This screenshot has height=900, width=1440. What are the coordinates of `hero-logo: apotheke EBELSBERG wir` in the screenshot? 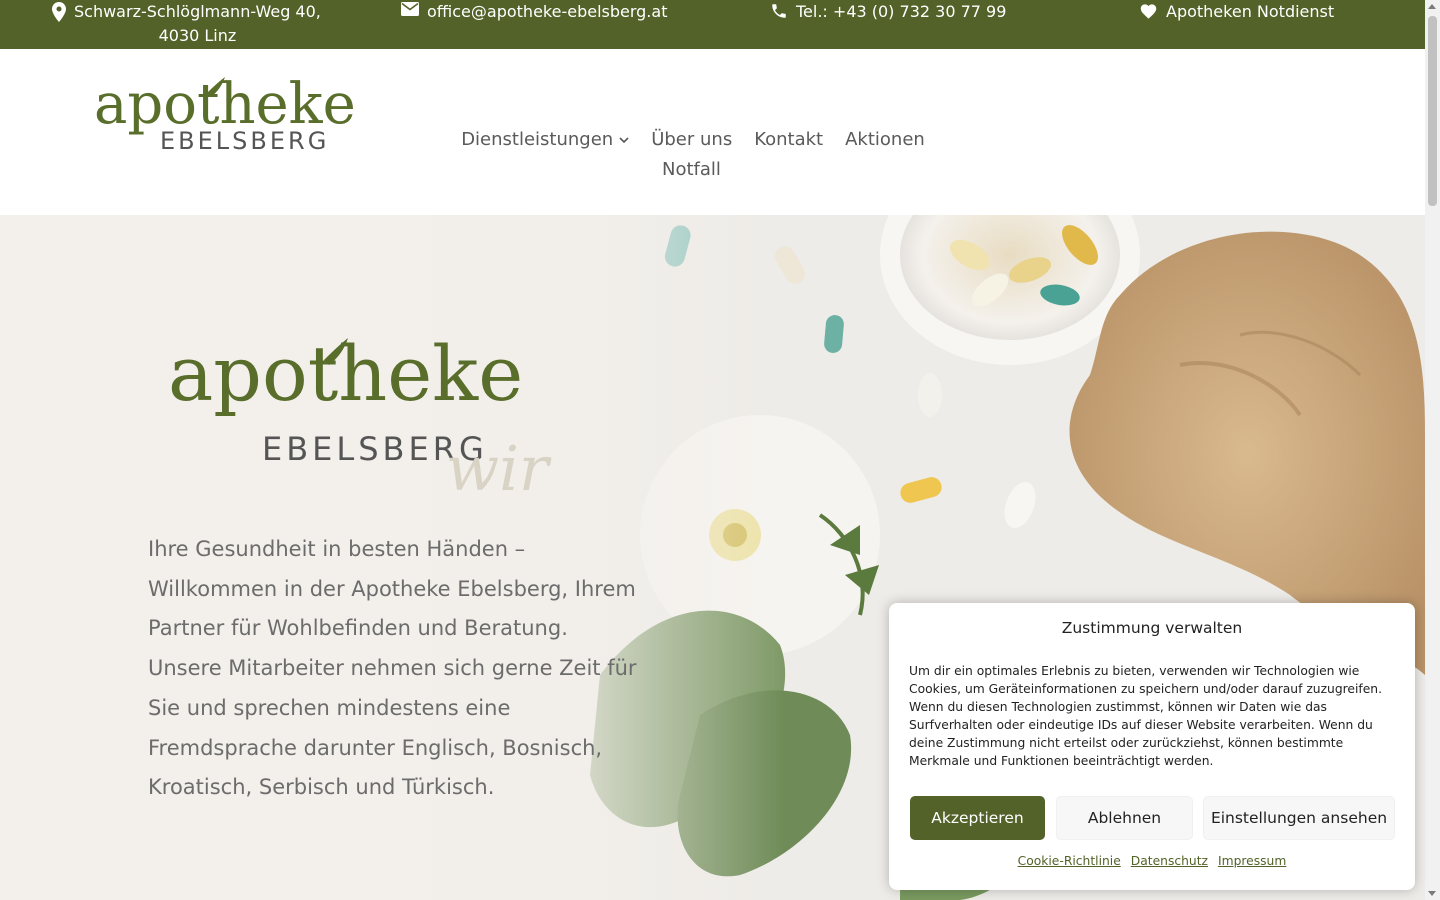 It's located at (376, 417).